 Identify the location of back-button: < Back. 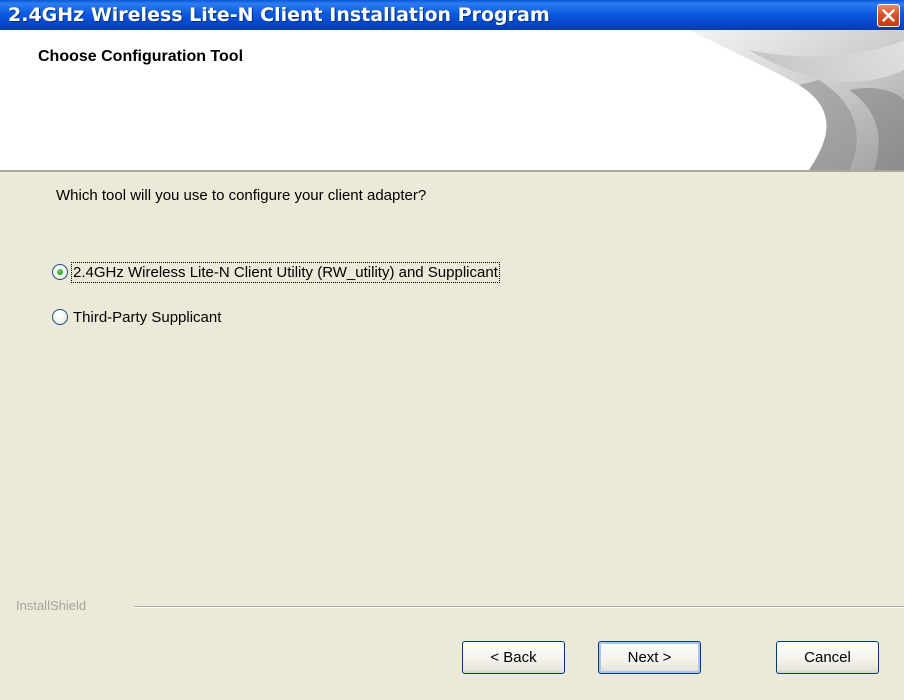
(513, 657).